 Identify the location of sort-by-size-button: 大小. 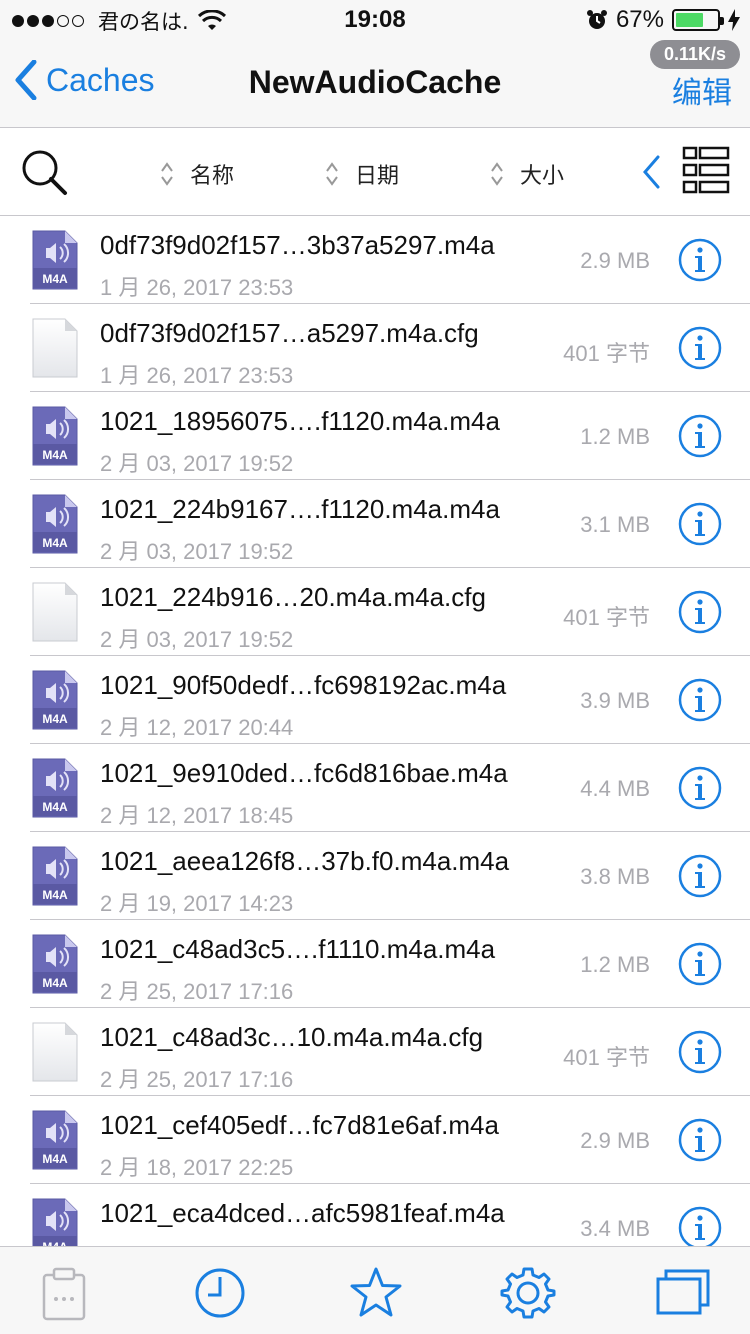
(527, 174).